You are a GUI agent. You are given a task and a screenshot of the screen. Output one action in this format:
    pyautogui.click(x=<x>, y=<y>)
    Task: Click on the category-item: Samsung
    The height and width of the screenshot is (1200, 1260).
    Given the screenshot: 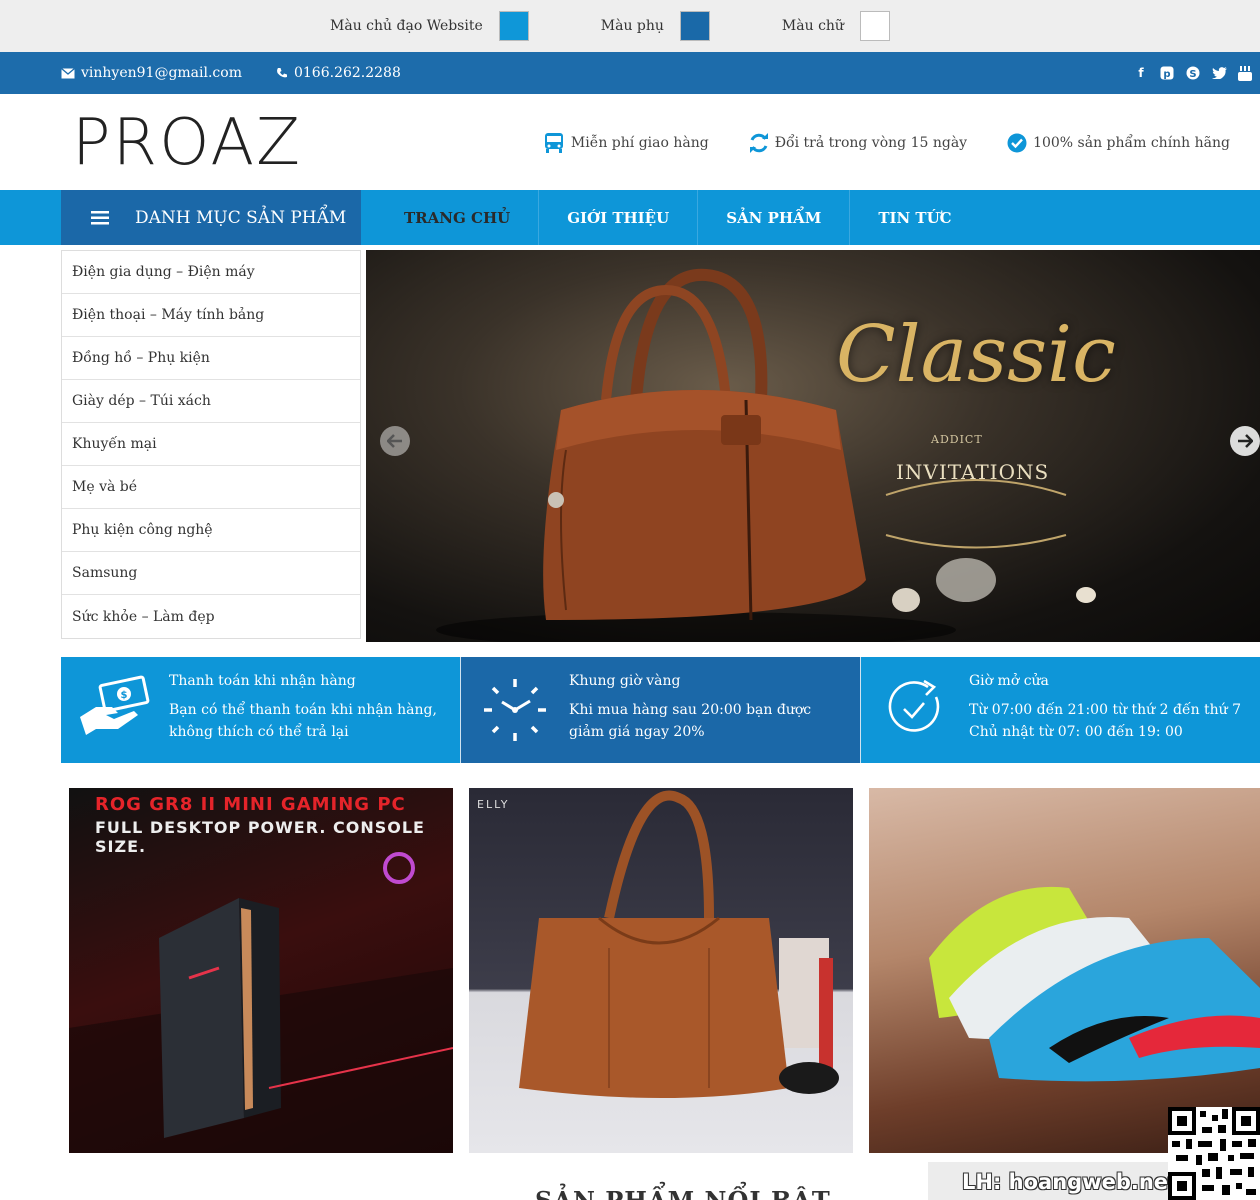 What is the action you would take?
    pyautogui.click(x=211, y=573)
    